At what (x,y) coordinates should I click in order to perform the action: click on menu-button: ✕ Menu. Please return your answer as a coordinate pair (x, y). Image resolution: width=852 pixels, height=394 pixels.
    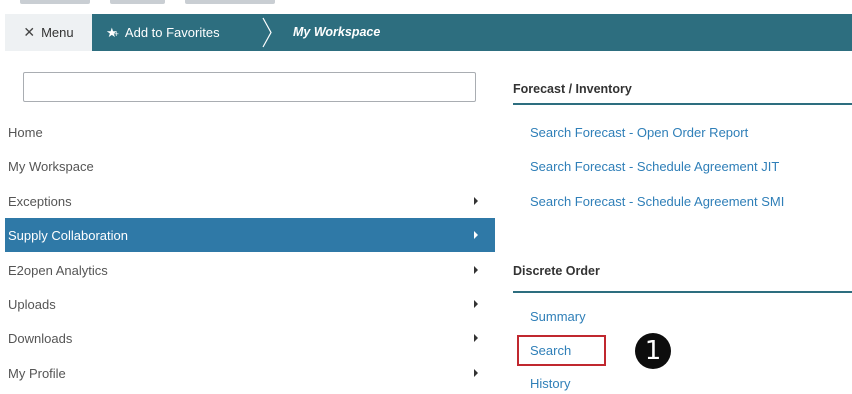
    Looking at the image, I should click on (48, 32).